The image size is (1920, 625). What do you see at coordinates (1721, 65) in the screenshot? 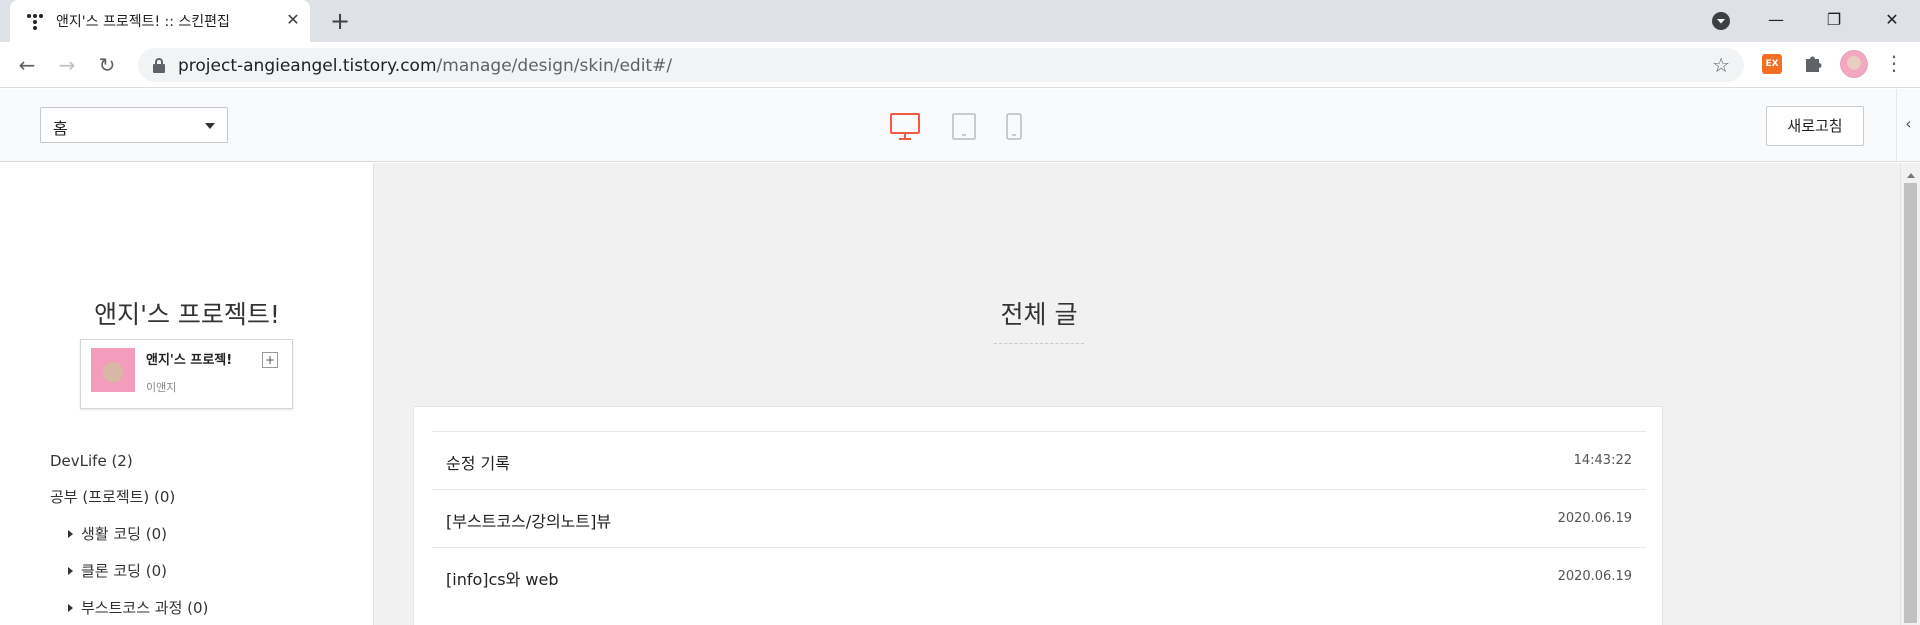
I see `bookmark-star-icon: ☆` at bounding box center [1721, 65].